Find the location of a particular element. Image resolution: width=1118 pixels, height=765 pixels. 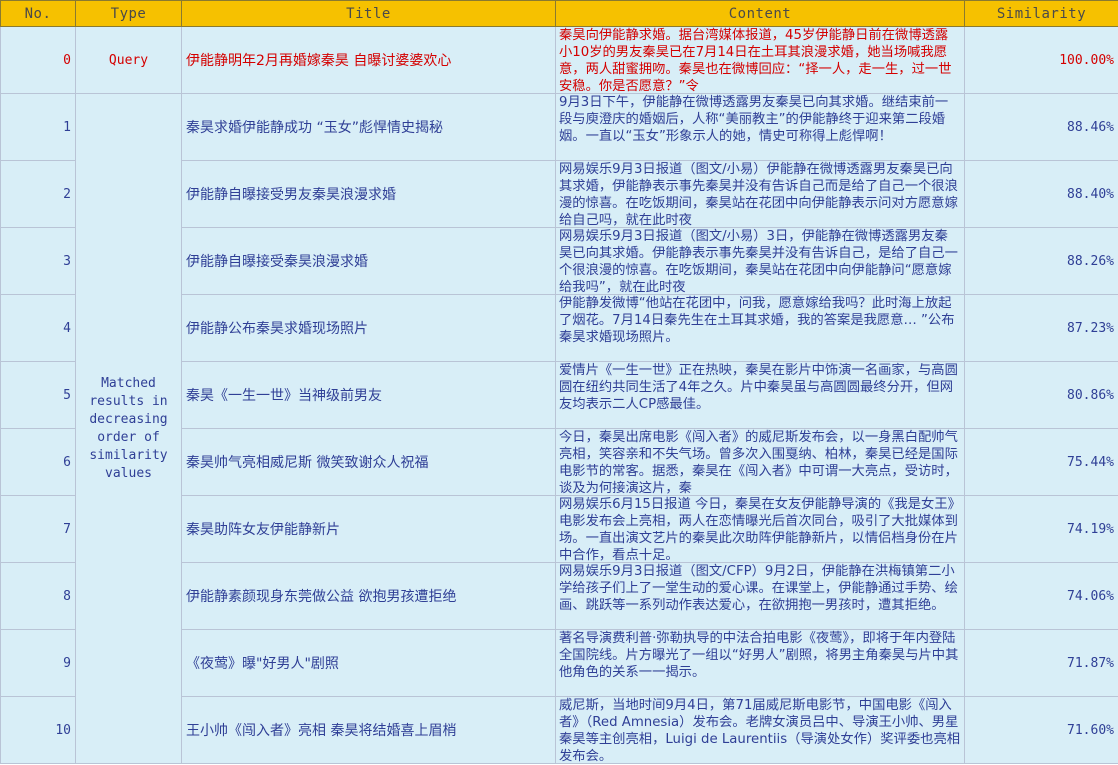

title-cell: 伊能静公布秦昊求婚现场照片 is located at coordinates (368, 328).